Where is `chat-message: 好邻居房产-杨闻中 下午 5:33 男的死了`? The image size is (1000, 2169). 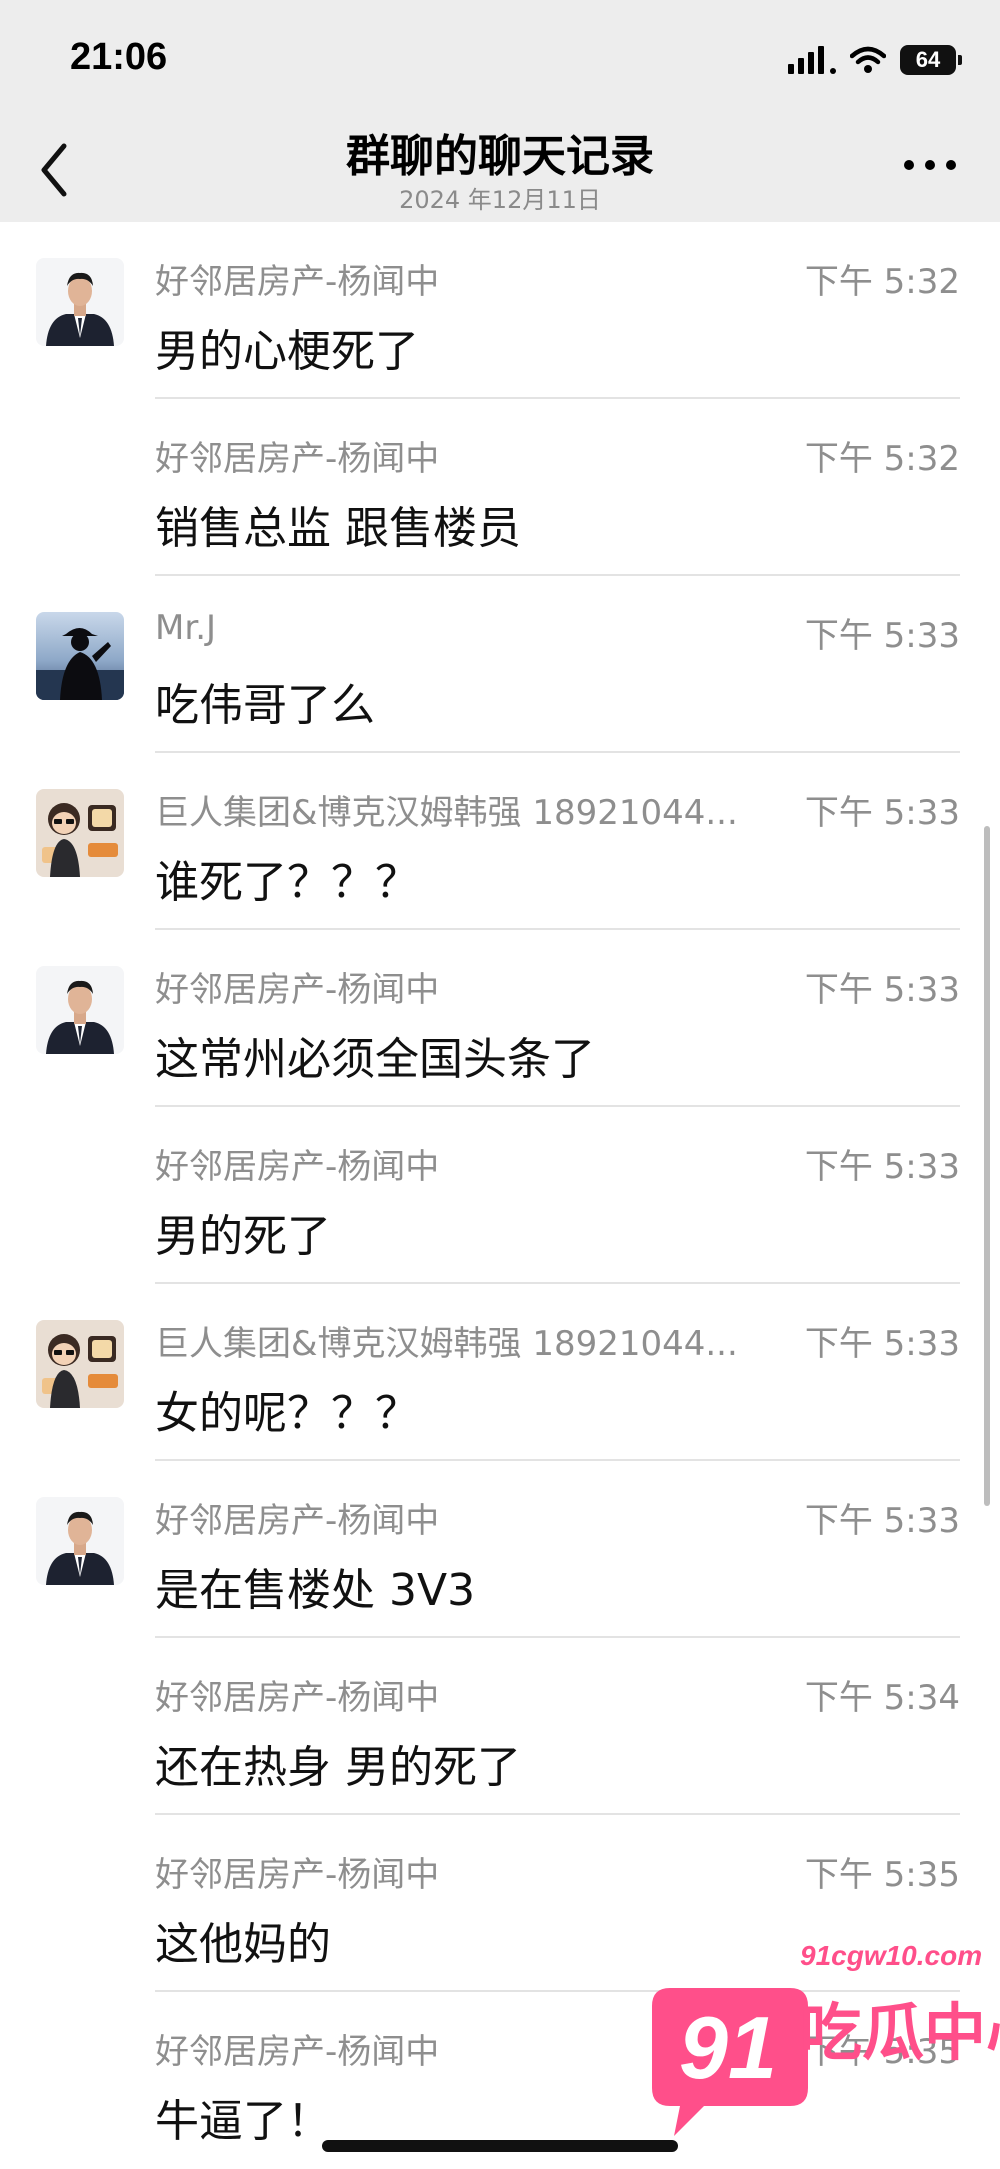
chat-message: 好邻居房产-杨闻中 下午 5:33 男的死了 is located at coordinates (500, 1195).